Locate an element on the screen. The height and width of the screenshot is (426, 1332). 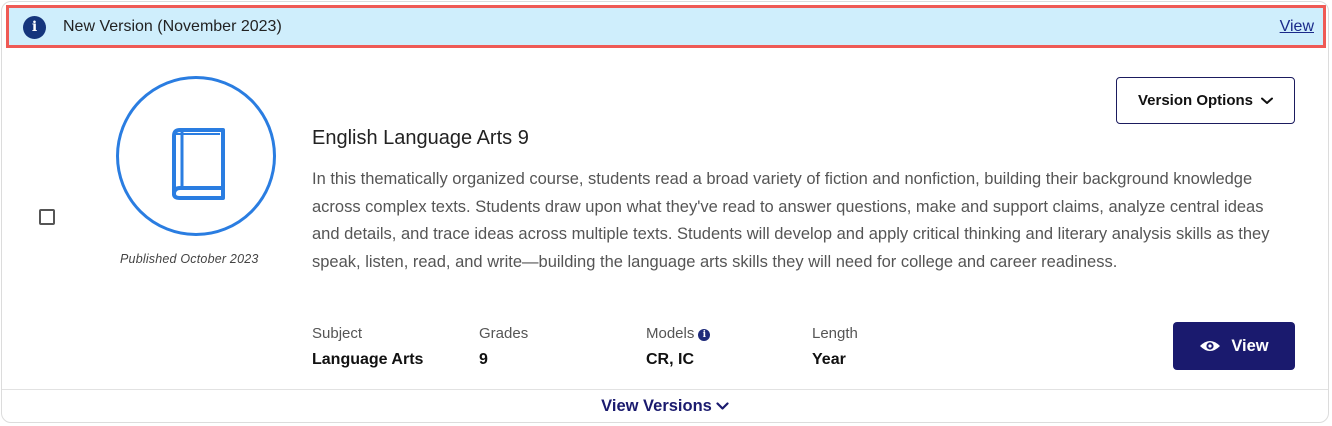
subject-label: Subject is located at coordinates (337, 333).